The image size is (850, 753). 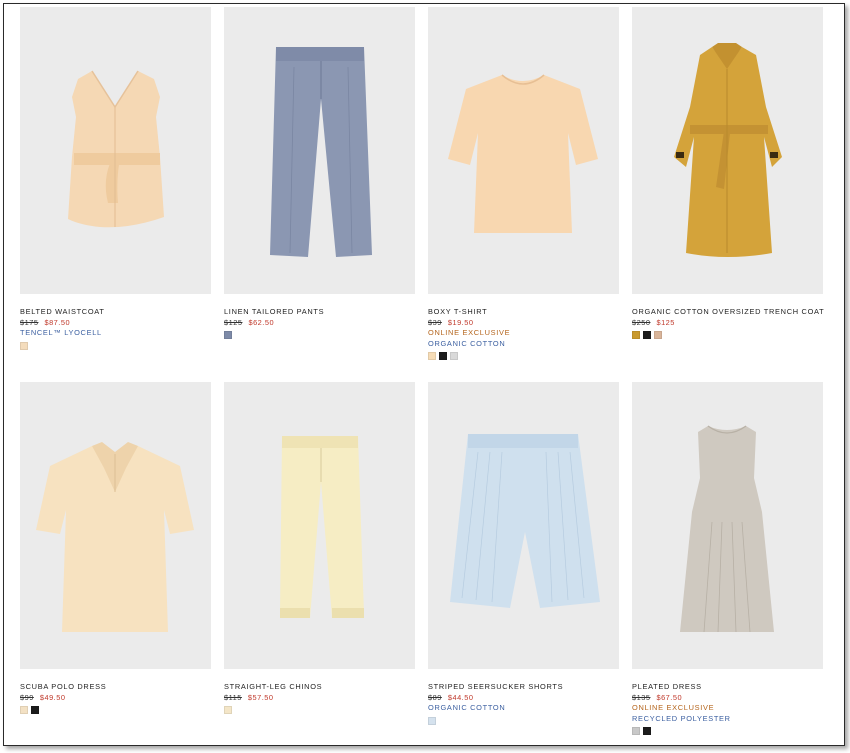 What do you see at coordinates (319, 322) in the screenshot?
I see `product-price: $125 $62.50` at bounding box center [319, 322].